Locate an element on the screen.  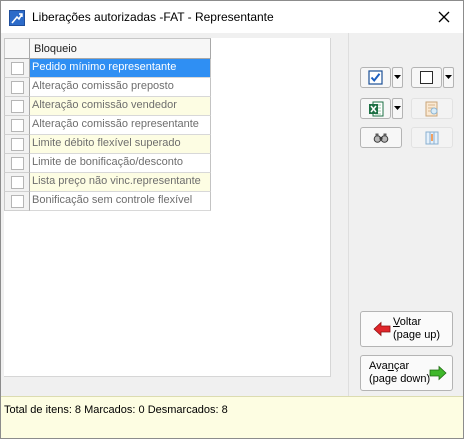
next-button: Avançar (page down) is located at coordinates (406, 373).